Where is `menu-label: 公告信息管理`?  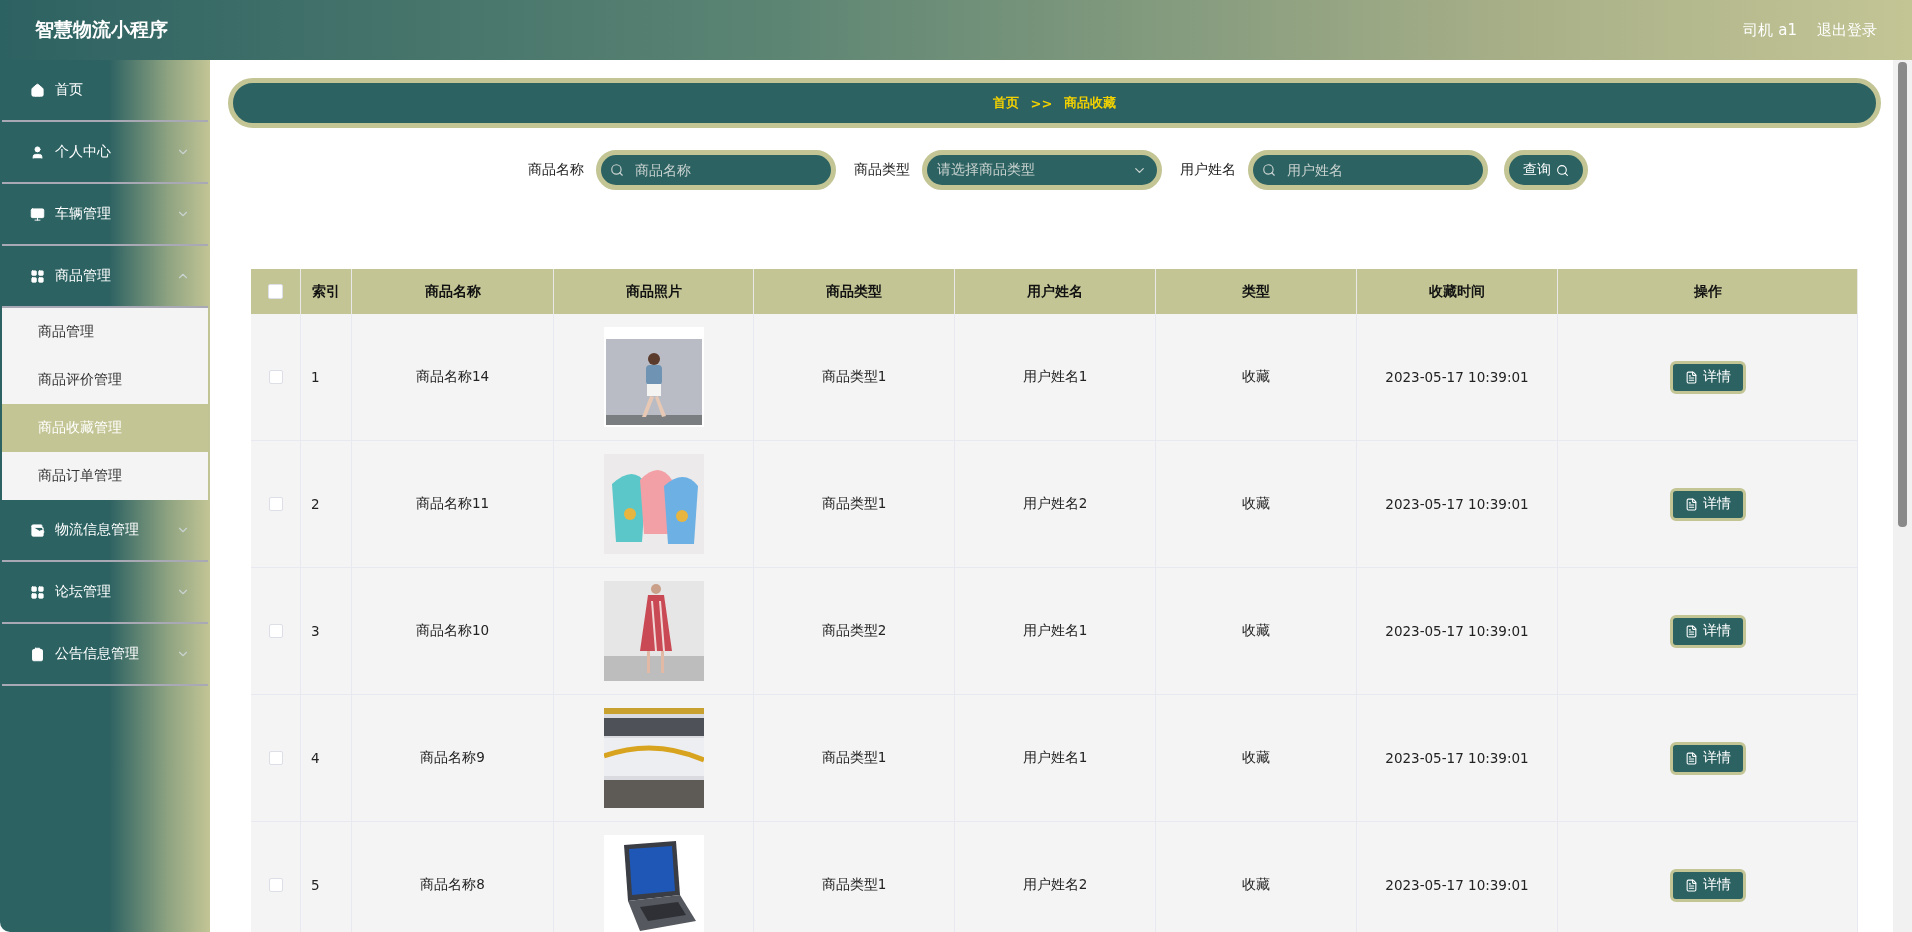 menu-label: 公告信息管理 is located at coordinates (97, 654).